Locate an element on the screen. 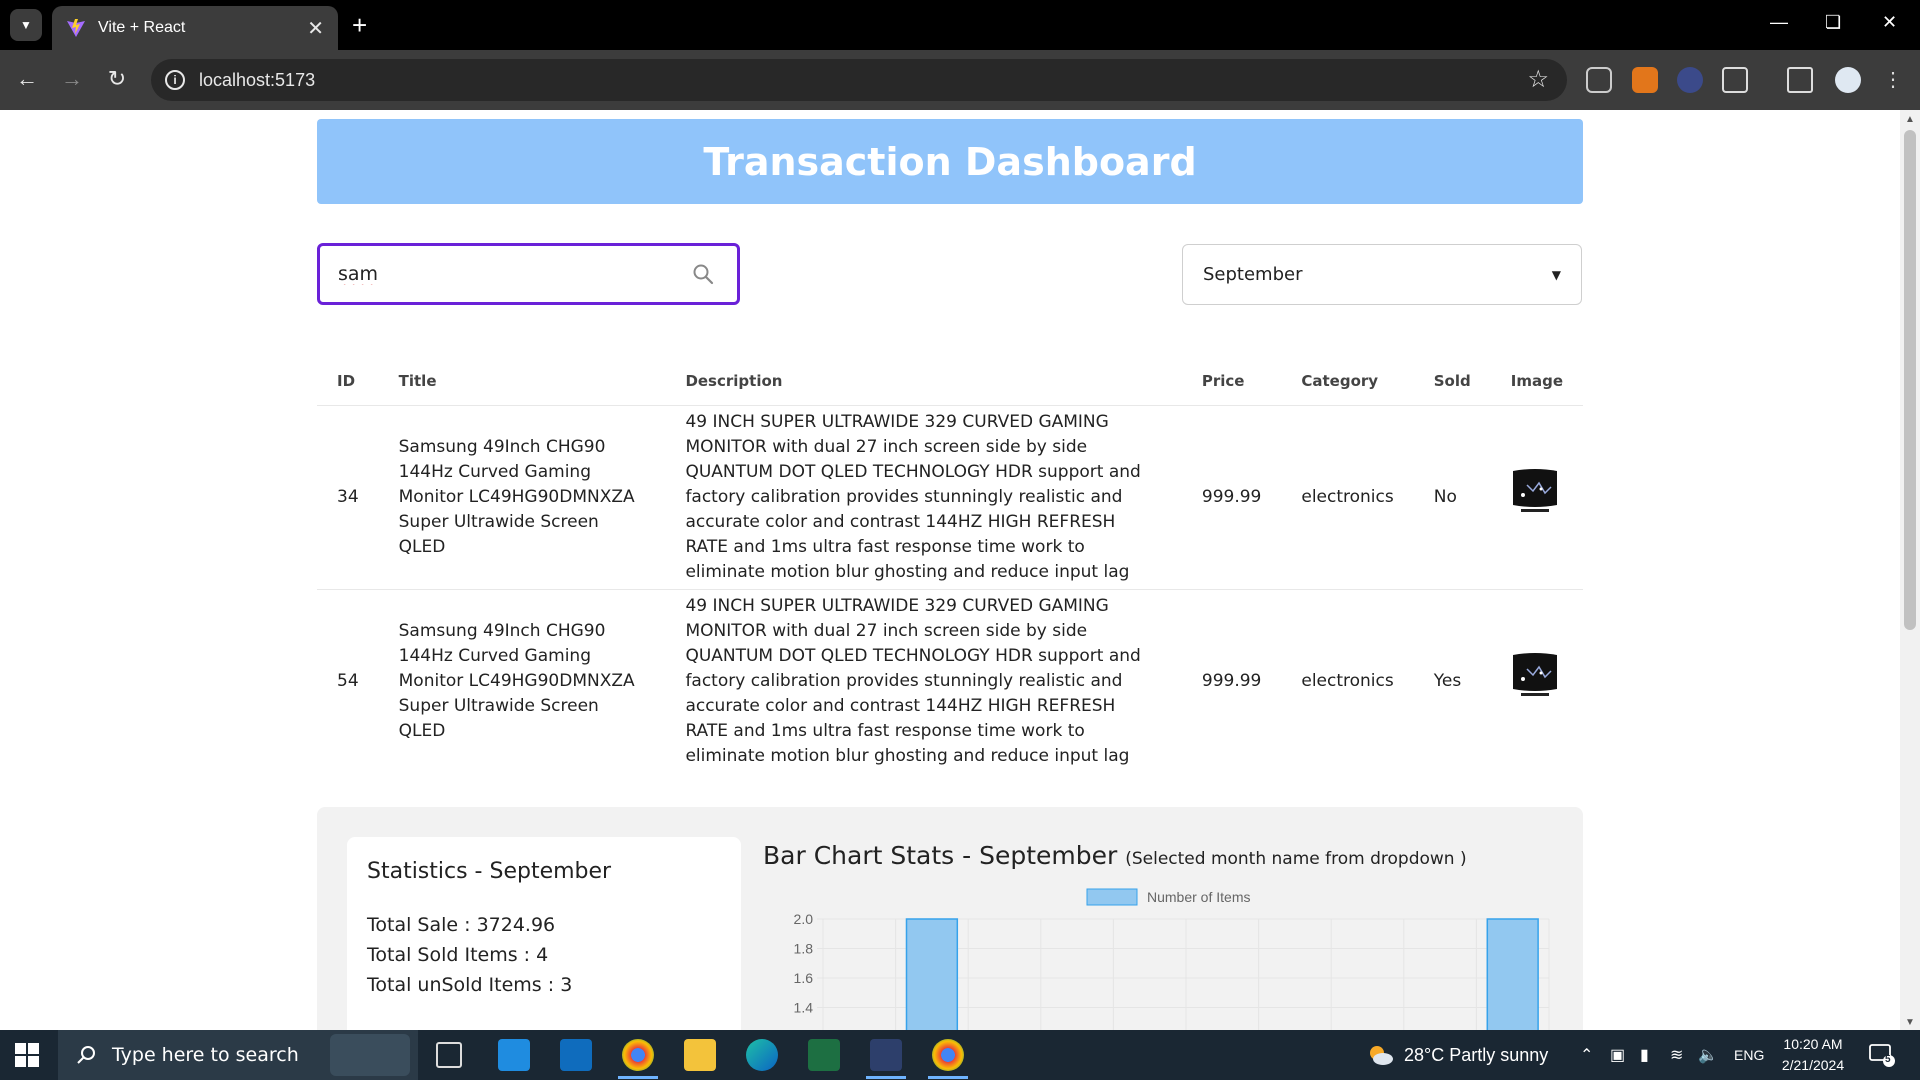 Image resolution: width=1920 pixels, height=1080 pixels. tab-search-button: ▼ is located at coordinates (26, 25).